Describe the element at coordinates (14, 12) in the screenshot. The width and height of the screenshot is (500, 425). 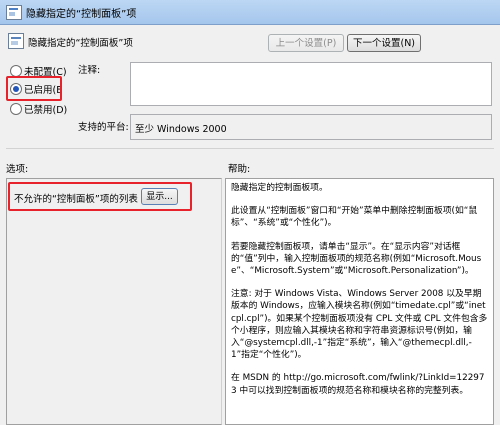
I see `window-icon` at that location.